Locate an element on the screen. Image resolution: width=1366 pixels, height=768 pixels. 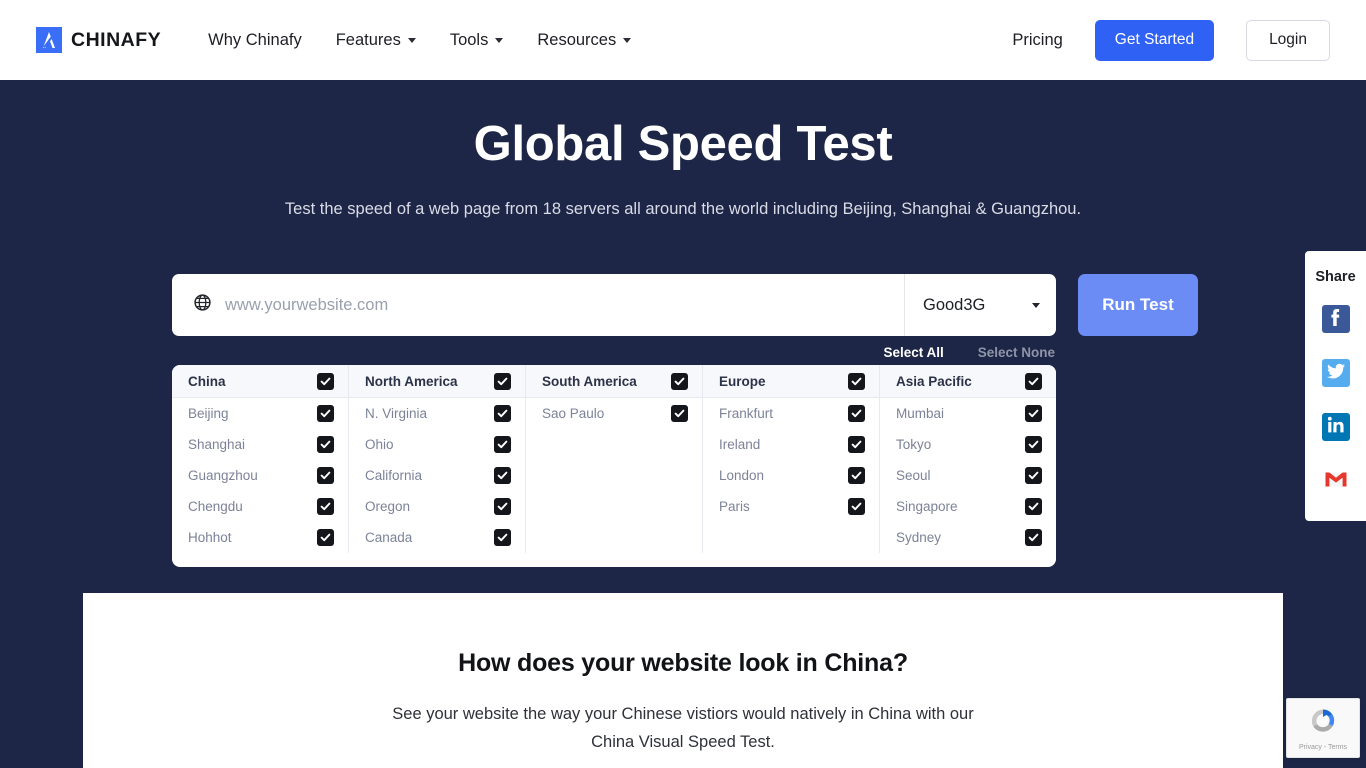
city-name: Shanghai is located at coordinates (217, 444).